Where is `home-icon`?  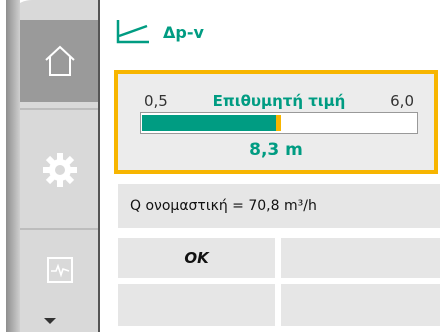 home-icon is located at coordinates (60, 60).